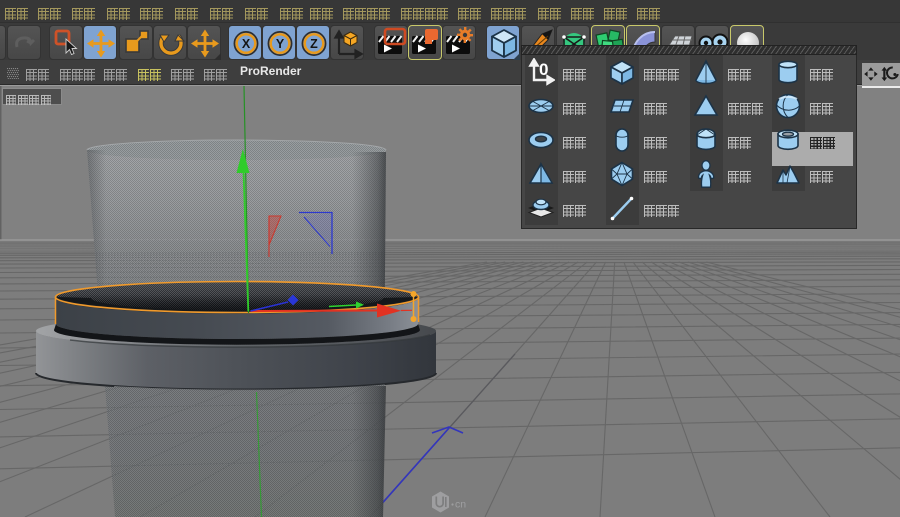  What do you see at coordinates (314, 44) in the screenshot?
I see `svg-text: Z` at bounding box center [314, 44].